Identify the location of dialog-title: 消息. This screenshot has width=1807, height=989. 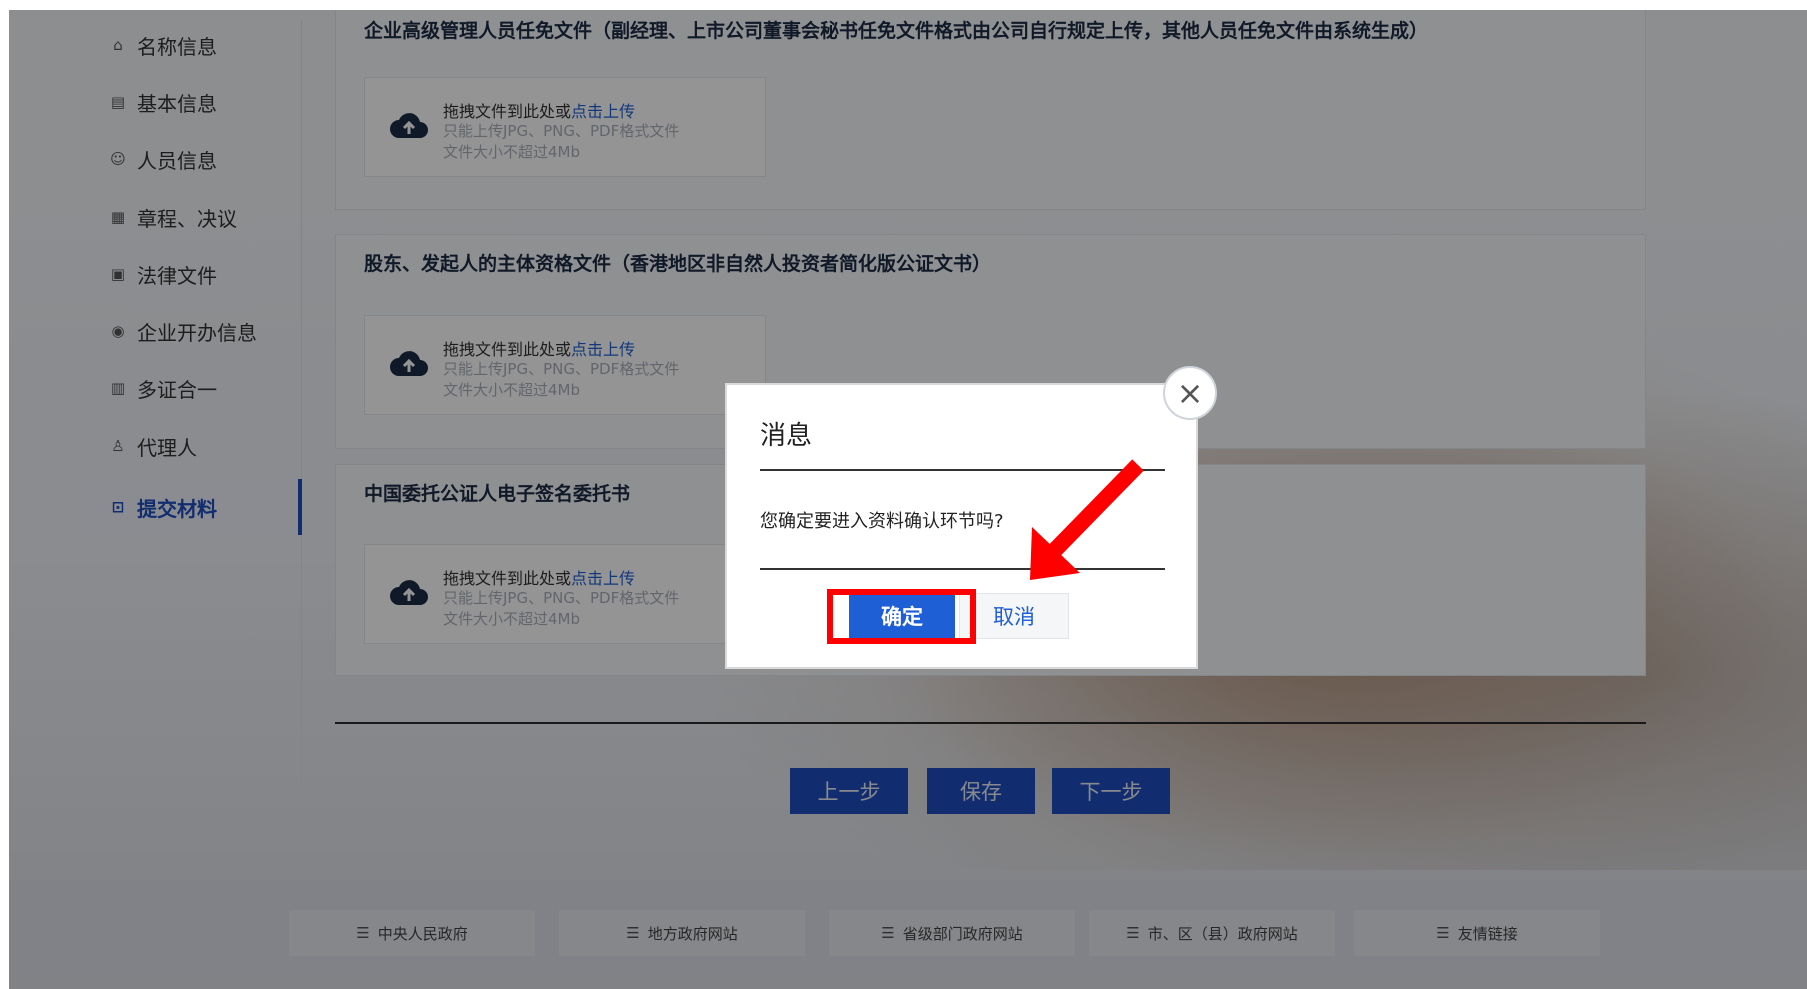
(786, 436).